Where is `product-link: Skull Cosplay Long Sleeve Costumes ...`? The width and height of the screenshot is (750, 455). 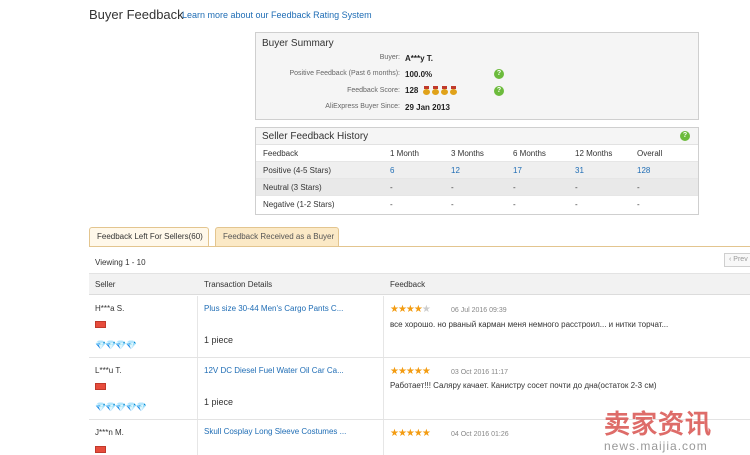 product-link: Skull Cosplay Long Sleeve Costumes ... is located at coordinates (275, 431).